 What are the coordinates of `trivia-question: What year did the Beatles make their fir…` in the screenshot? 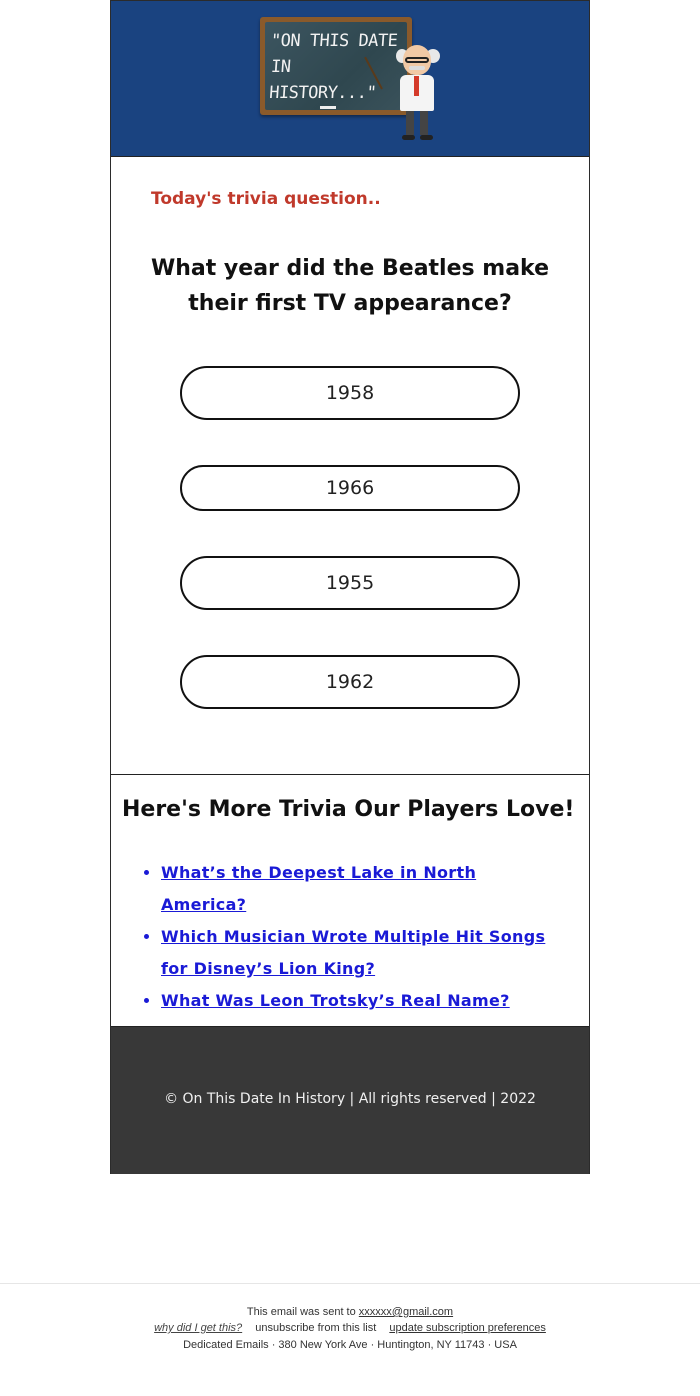 It's located at (350, 286).